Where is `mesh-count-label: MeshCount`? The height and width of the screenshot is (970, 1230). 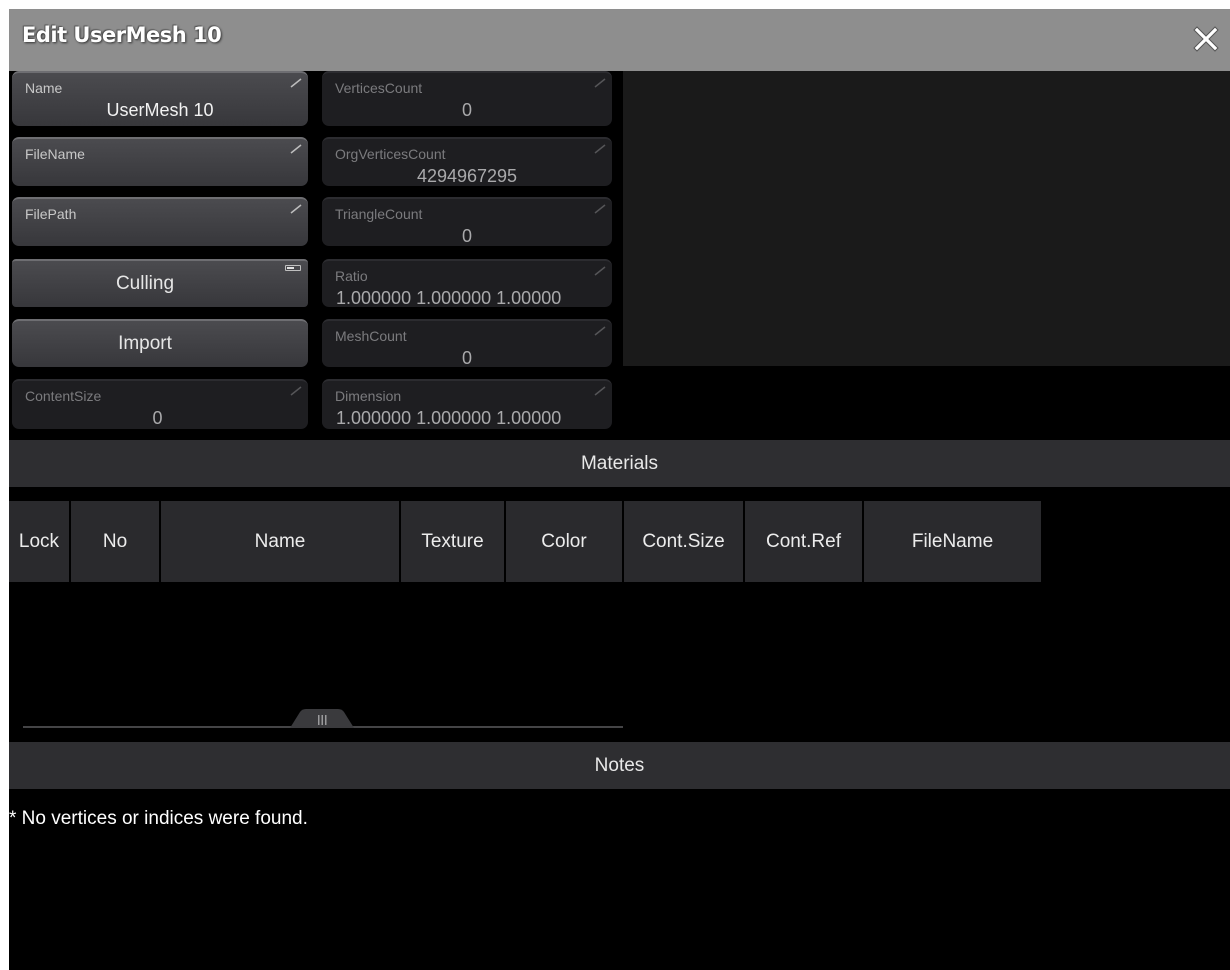 mesh-count-label: MeshCount is located at coordinates (371, 336).